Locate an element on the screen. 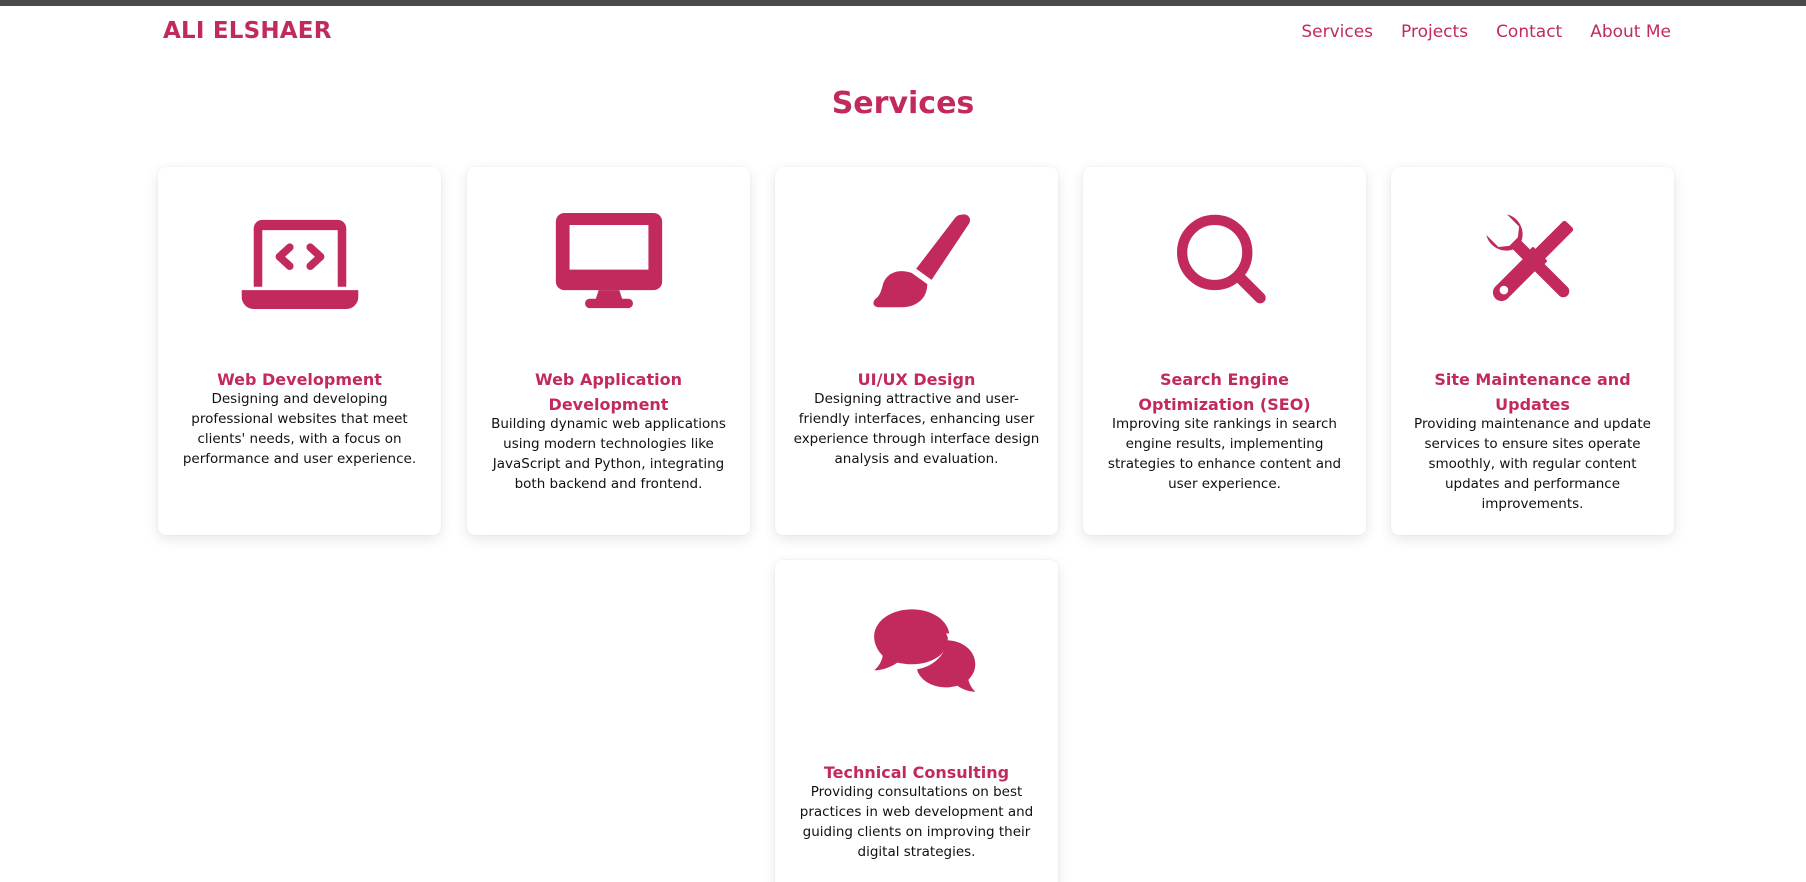 The width and height of the screenshot is (1806, 882). service-title: Search Engine Optimization (SEO) is located at coordinates (1224, 392).